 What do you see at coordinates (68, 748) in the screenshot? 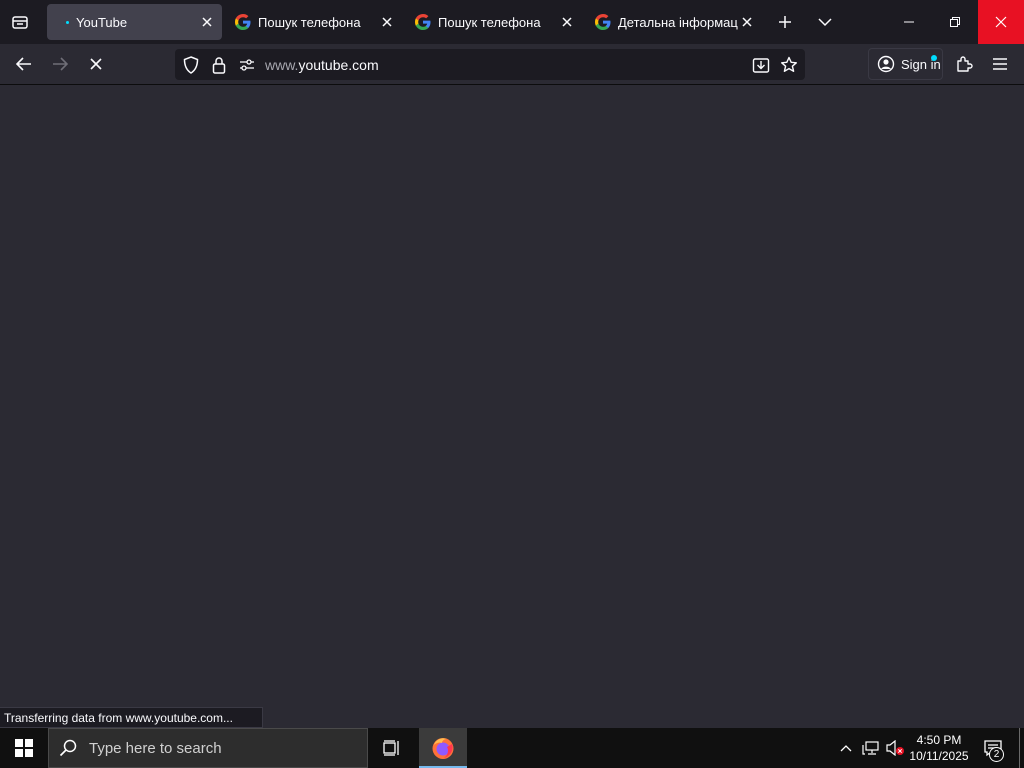
I see `search-icon` at bounding box center [68, 748].